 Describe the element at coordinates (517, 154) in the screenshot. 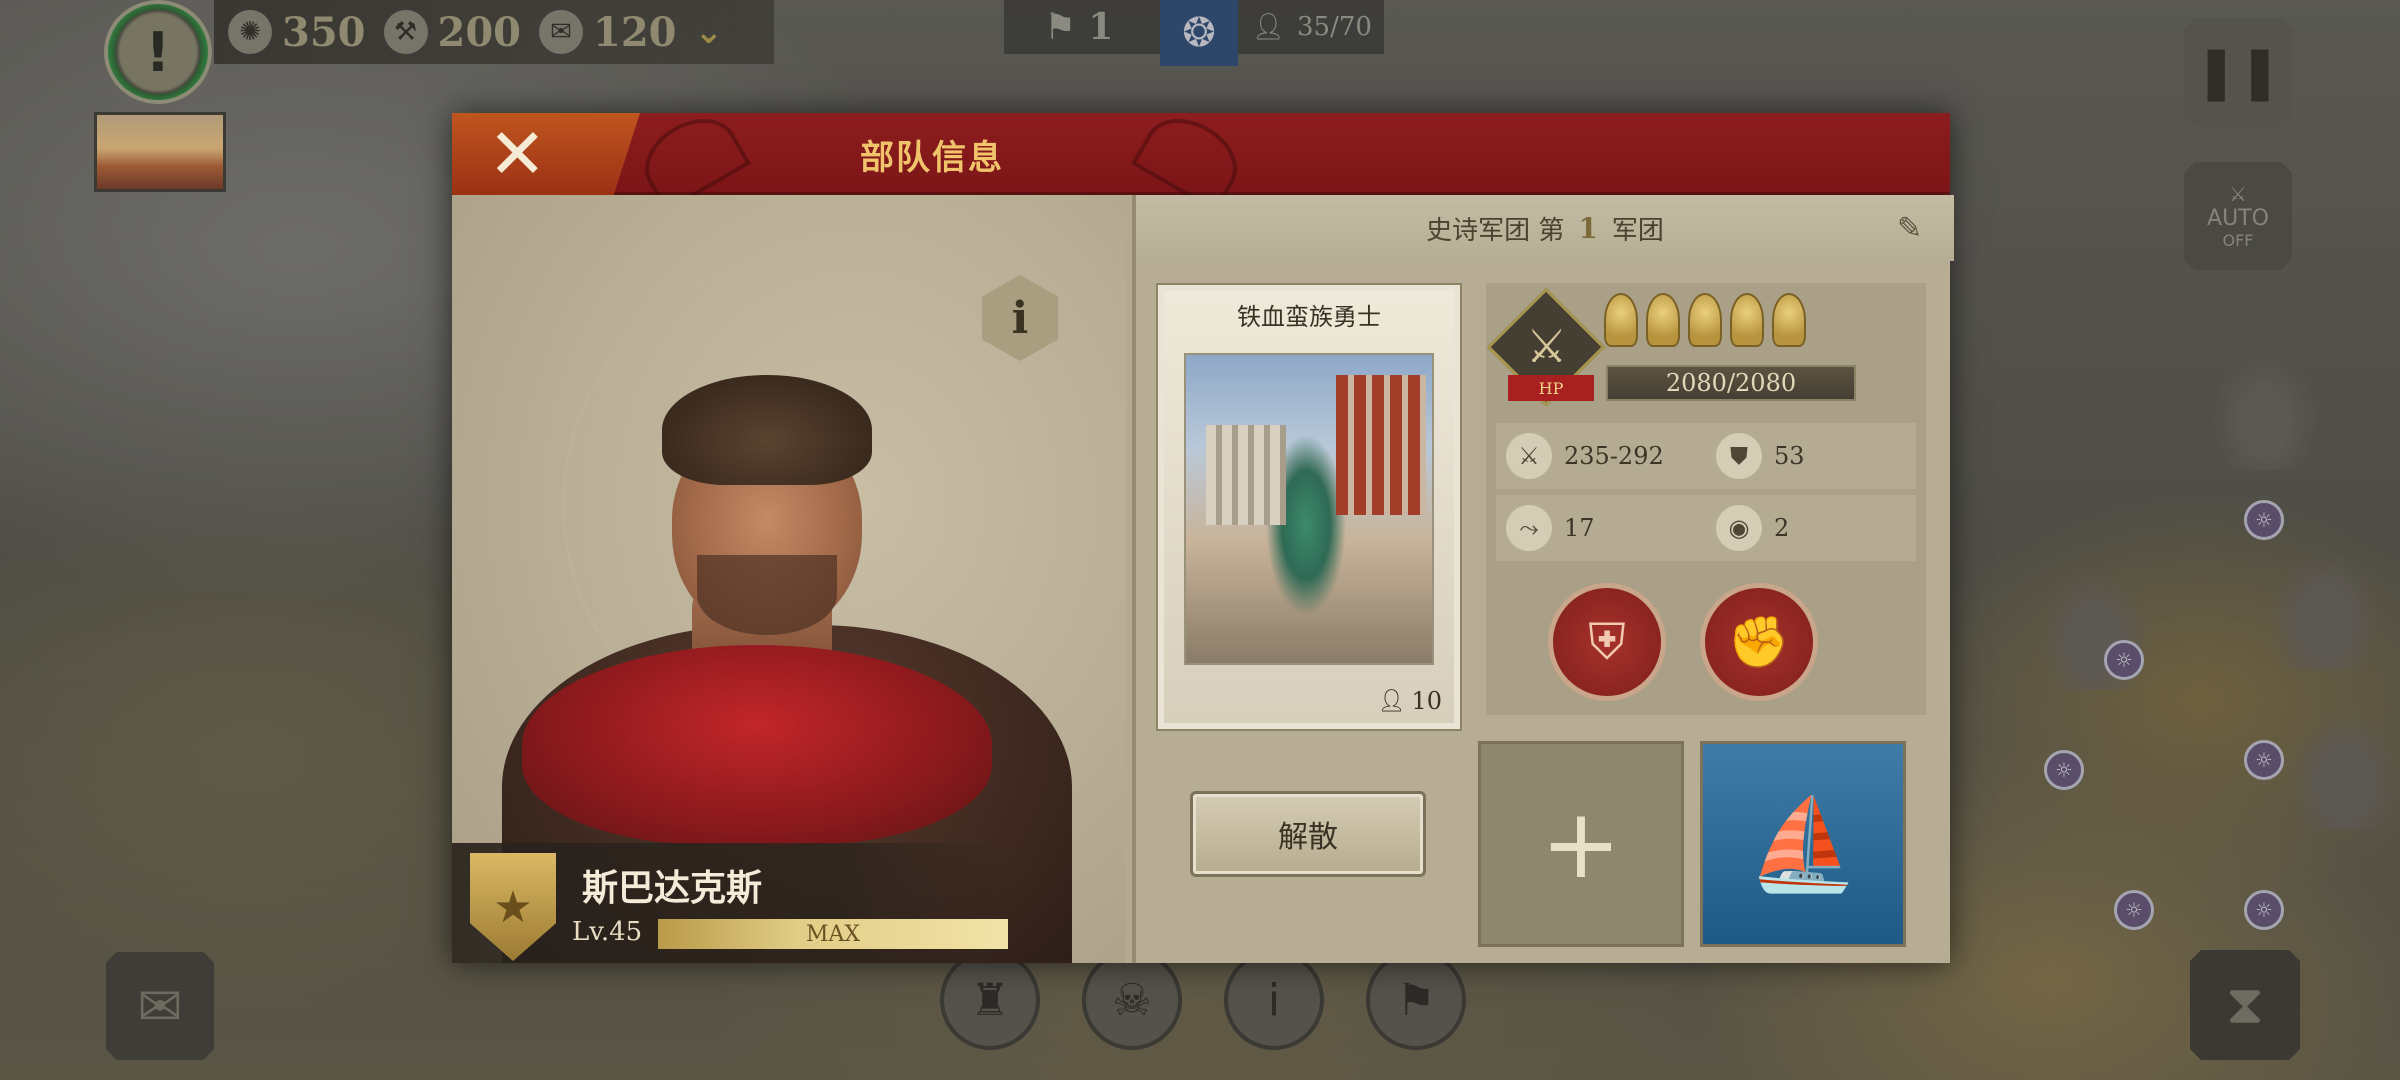

I see `close-icon: ✕` at that location.